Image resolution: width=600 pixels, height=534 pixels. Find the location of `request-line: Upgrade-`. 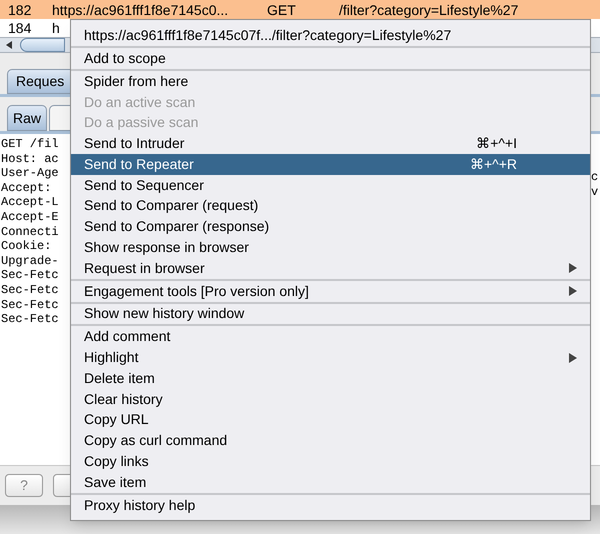

request-line: Upgrade- is located at coordinates (30, 261).